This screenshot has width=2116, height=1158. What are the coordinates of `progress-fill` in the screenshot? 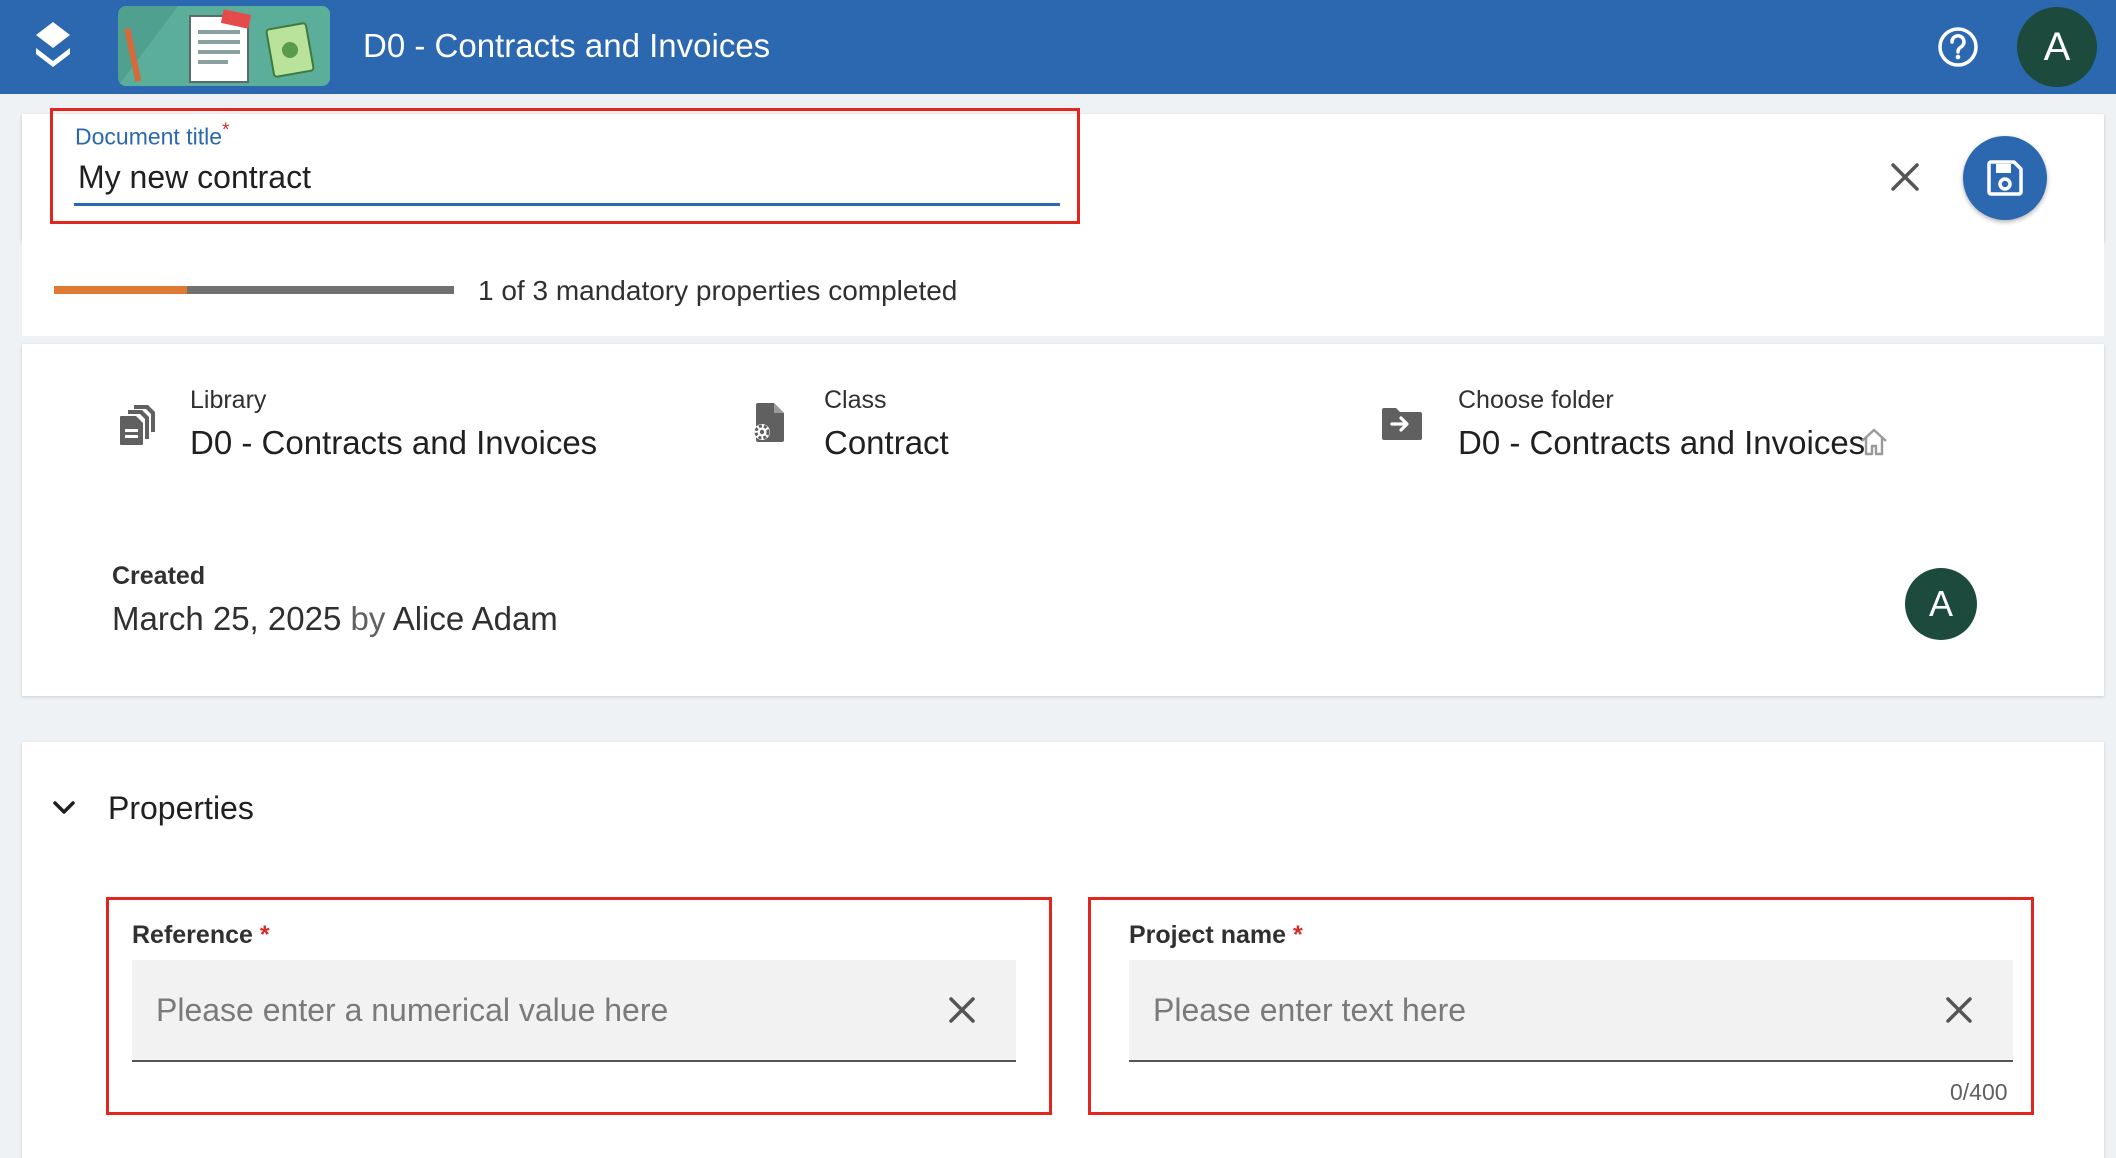 It's located at (121, 290).